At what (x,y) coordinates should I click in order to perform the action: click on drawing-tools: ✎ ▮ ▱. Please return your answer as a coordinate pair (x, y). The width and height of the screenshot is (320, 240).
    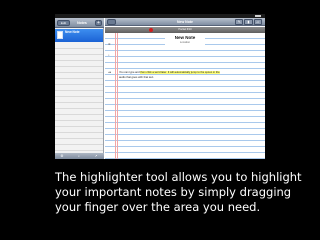
    Looking at the image, I should click on (248, 22).